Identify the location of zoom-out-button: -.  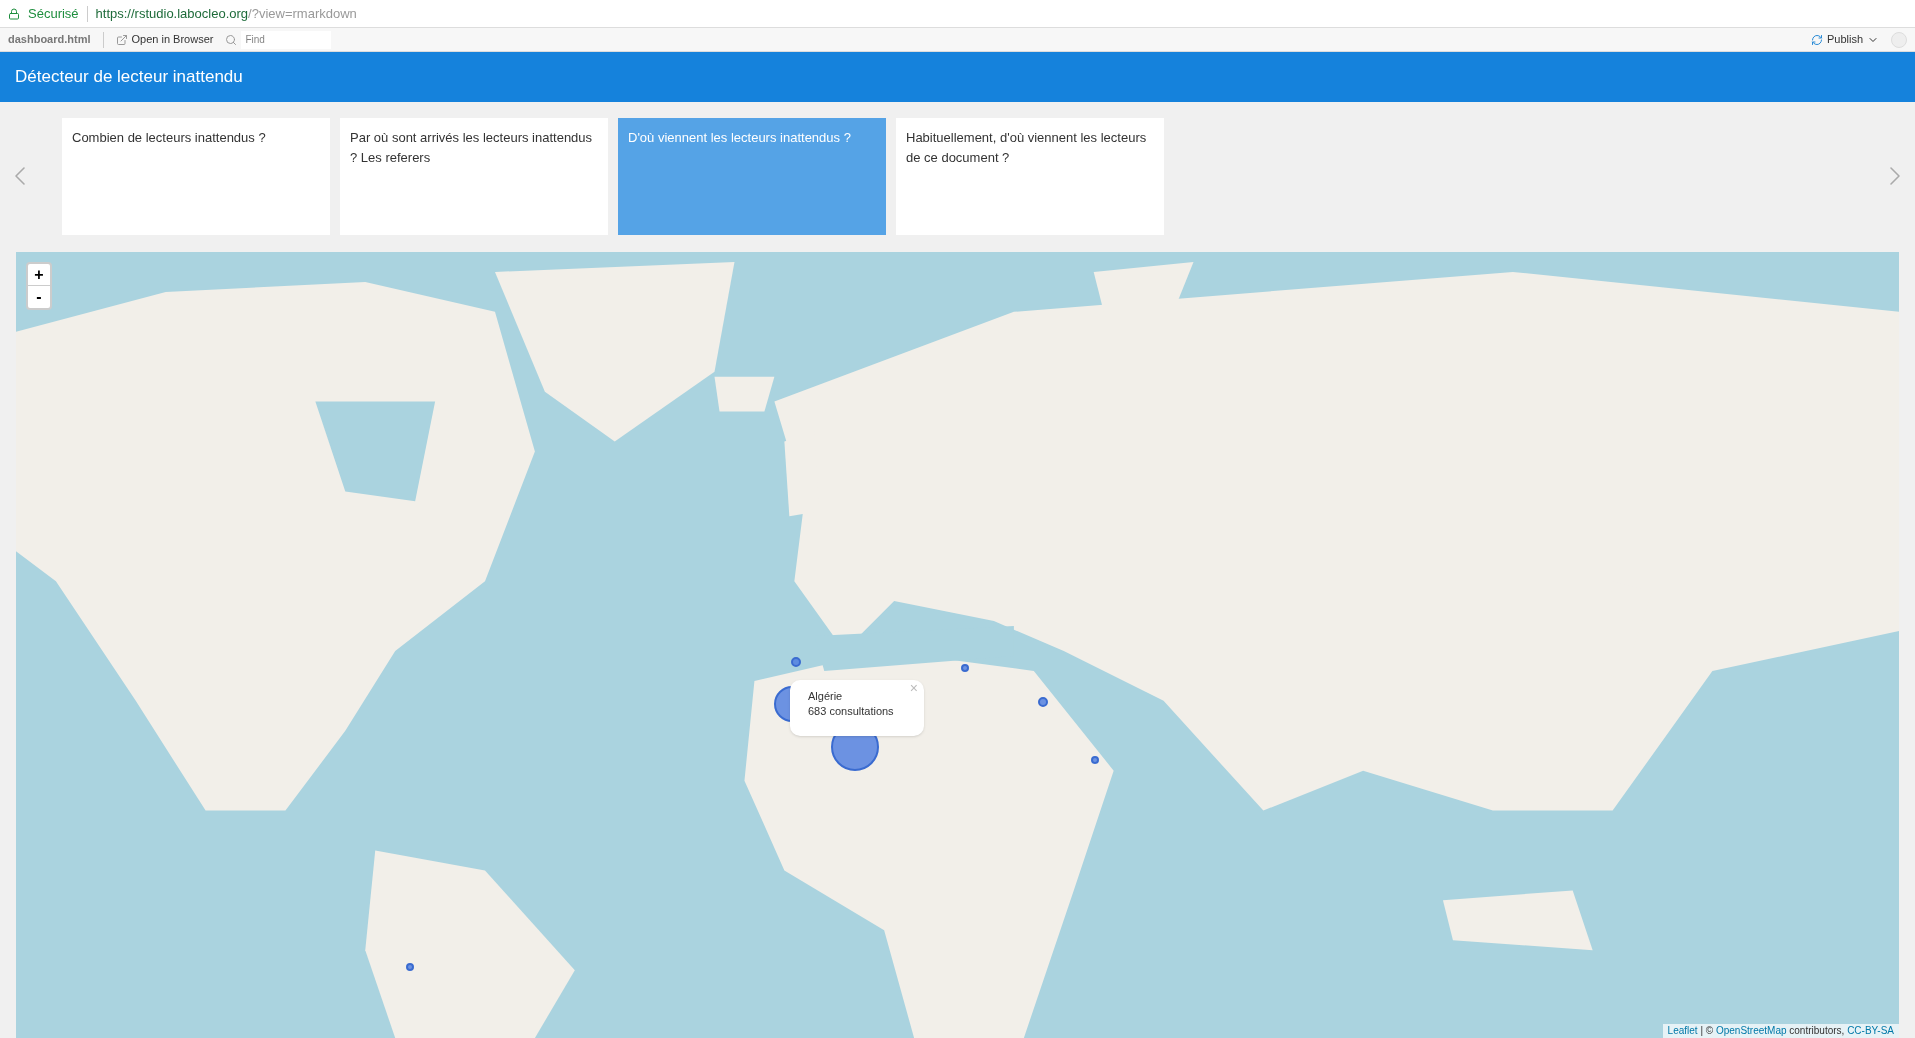
(39, 297).